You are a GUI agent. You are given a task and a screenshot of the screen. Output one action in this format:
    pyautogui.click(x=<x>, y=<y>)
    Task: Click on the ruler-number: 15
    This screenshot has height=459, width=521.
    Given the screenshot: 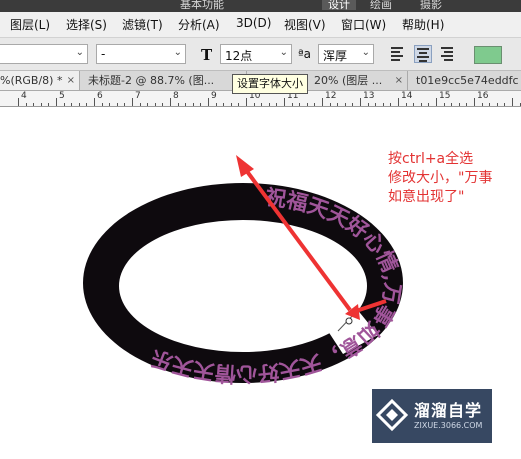 What is the action you would take?
    pyautogui.click(x=445, y=96)
    